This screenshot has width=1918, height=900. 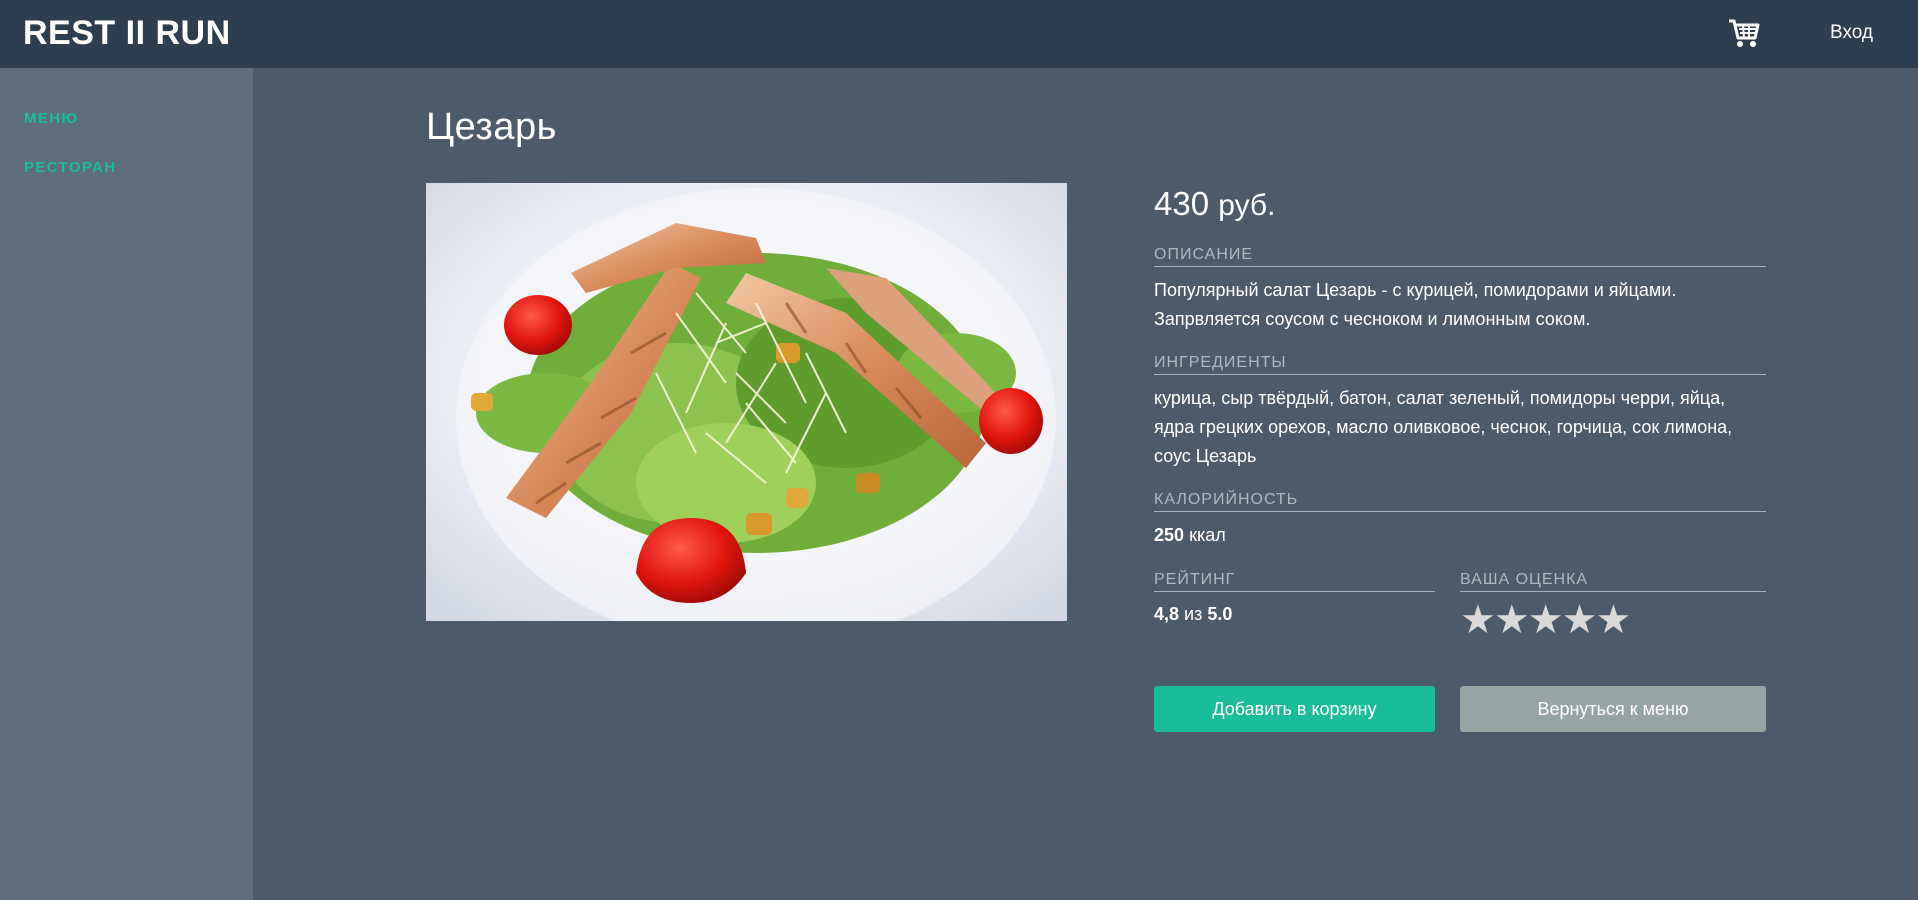 I want to click on calories-text: 250 ккал, so click(x=1190, y=535).